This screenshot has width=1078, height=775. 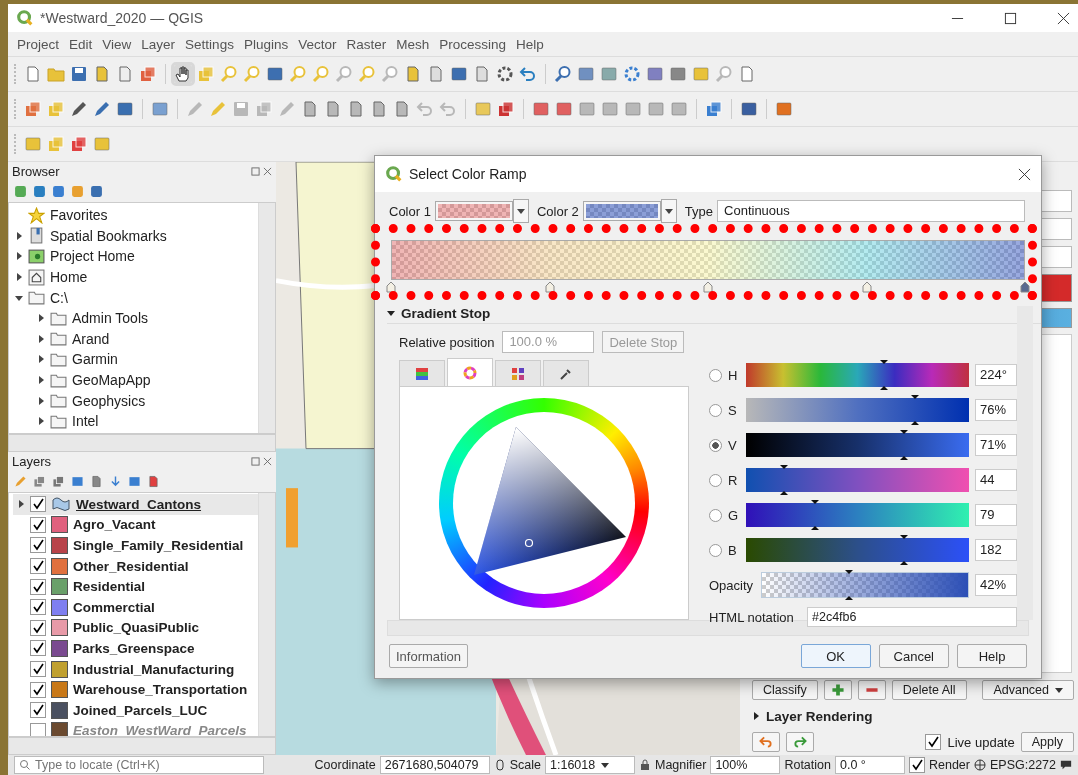 I want to click on section-header: Layer Rendering, so click(x=819, y=716).